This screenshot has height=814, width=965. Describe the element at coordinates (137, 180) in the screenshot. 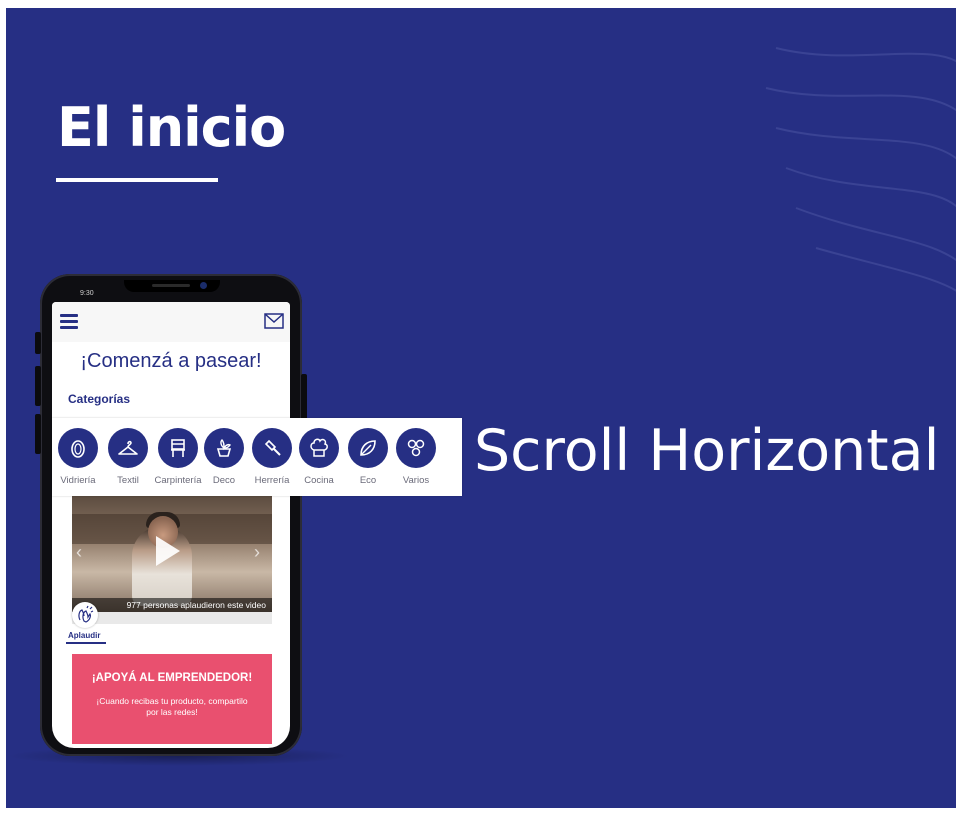

I see `title-underline` at that location.